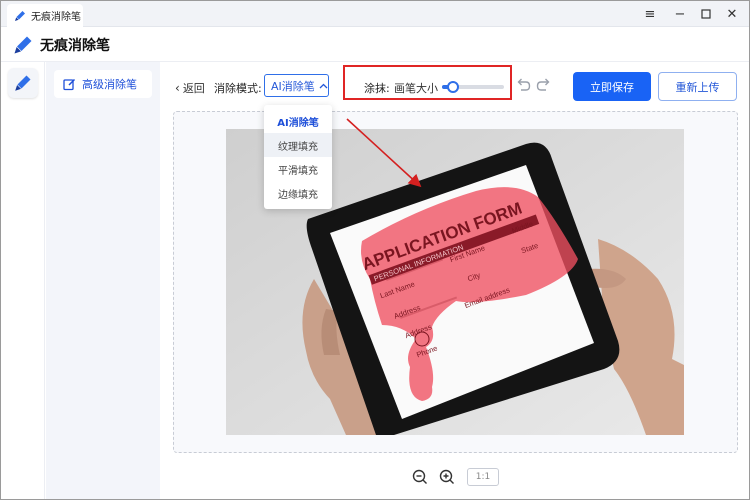  Describe the element at coordinates (23, 280) in the screenshot. I see `tool-rail` at that location.